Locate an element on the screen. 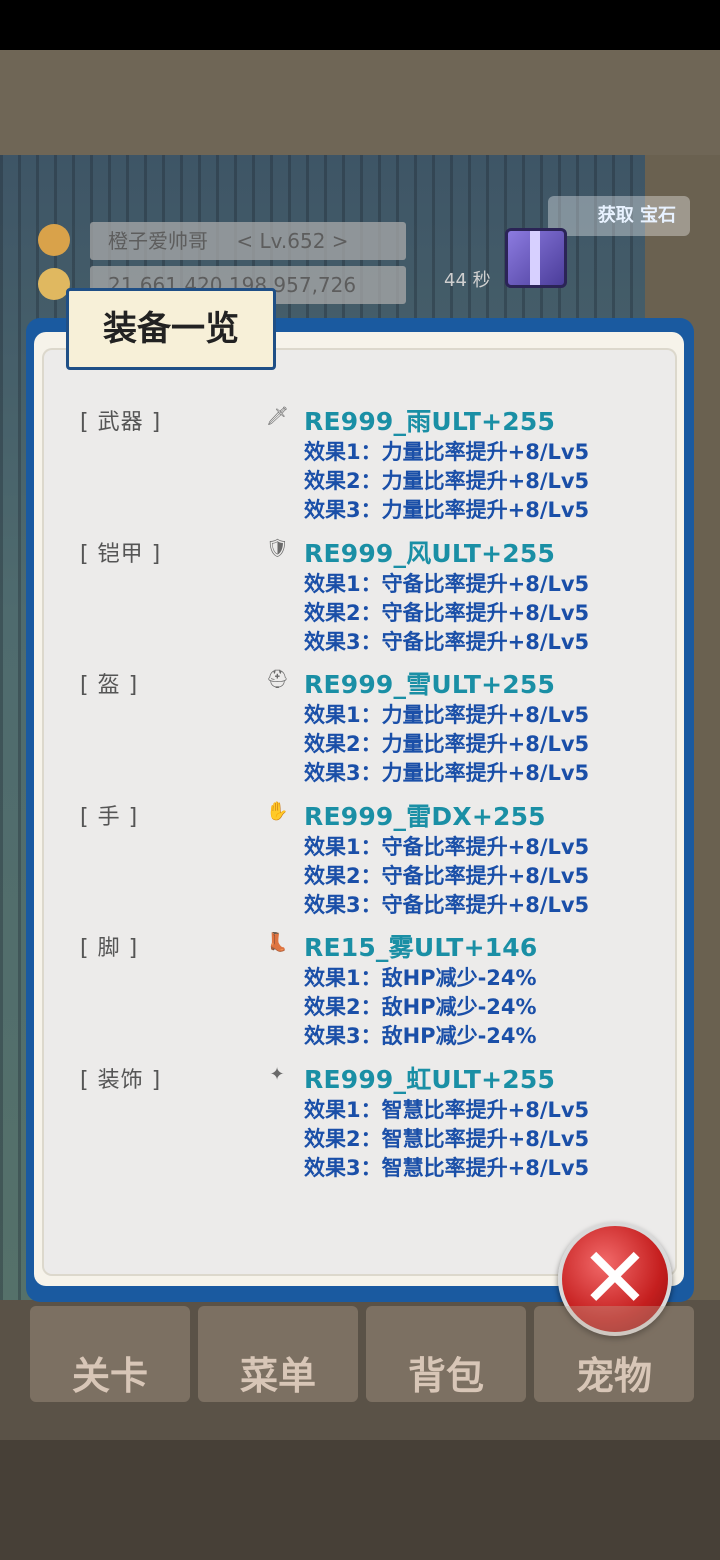 The width and height of the screenshot is (720, 1560). get-gems-button: 获取 宝石 is located at coordinates (619, 216).